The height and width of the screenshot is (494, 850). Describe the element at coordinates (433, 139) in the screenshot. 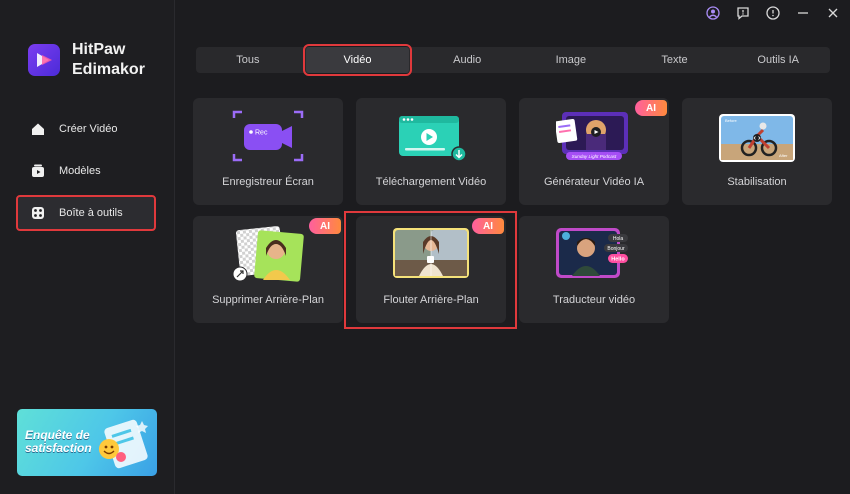

I see `video-download-icon` at that location.